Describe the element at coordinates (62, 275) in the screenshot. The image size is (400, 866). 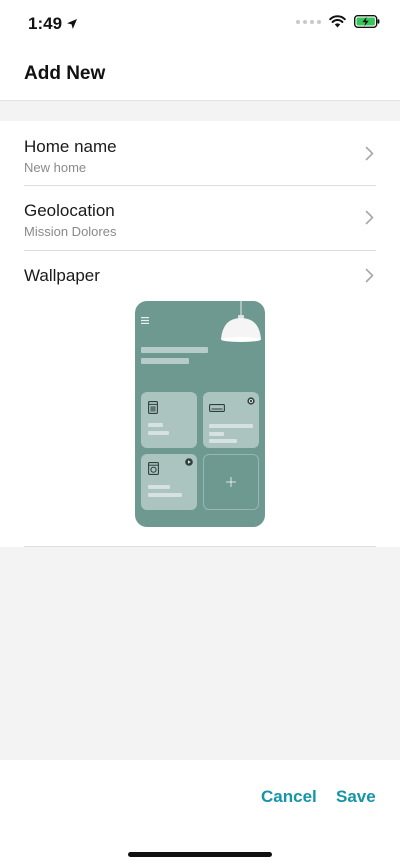
I see `wallpaper-label: Wallpaper` at that location.